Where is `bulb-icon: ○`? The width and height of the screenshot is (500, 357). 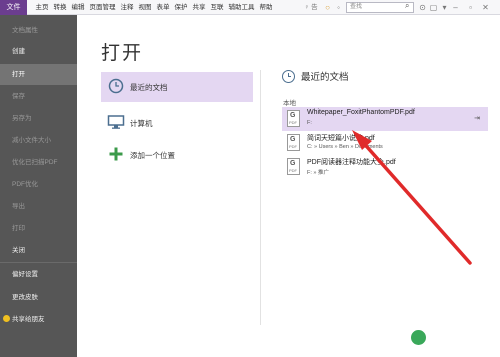
bulb-icon: ○ is located at coordinates (327, 7).